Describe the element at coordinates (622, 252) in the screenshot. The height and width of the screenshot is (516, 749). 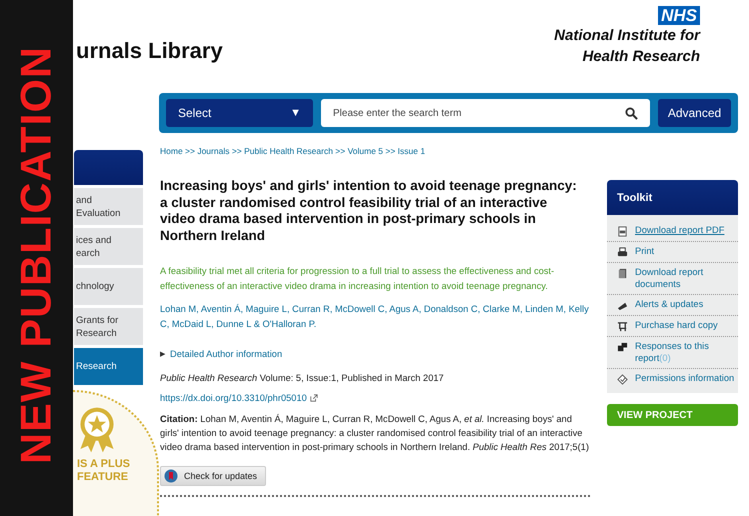
I see `printer-icon` at that location.